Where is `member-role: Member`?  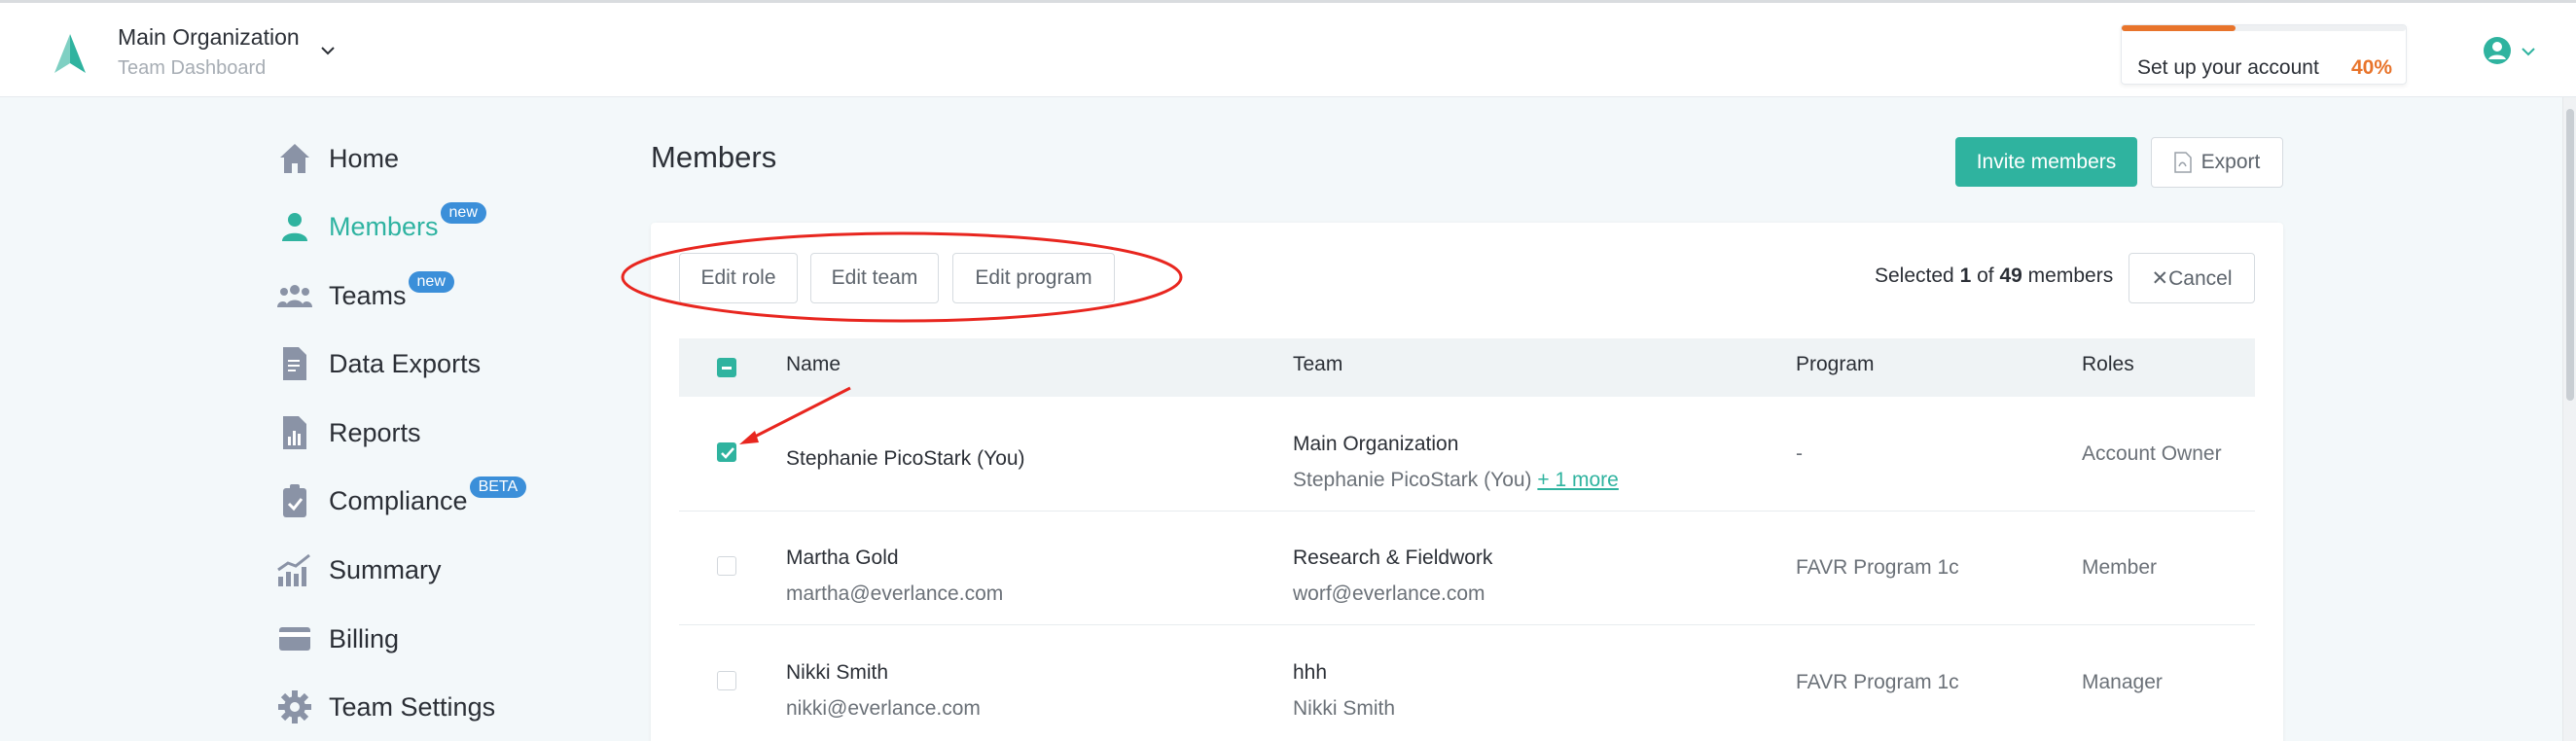
member-role: Member is located at coordinates (2120, 567).